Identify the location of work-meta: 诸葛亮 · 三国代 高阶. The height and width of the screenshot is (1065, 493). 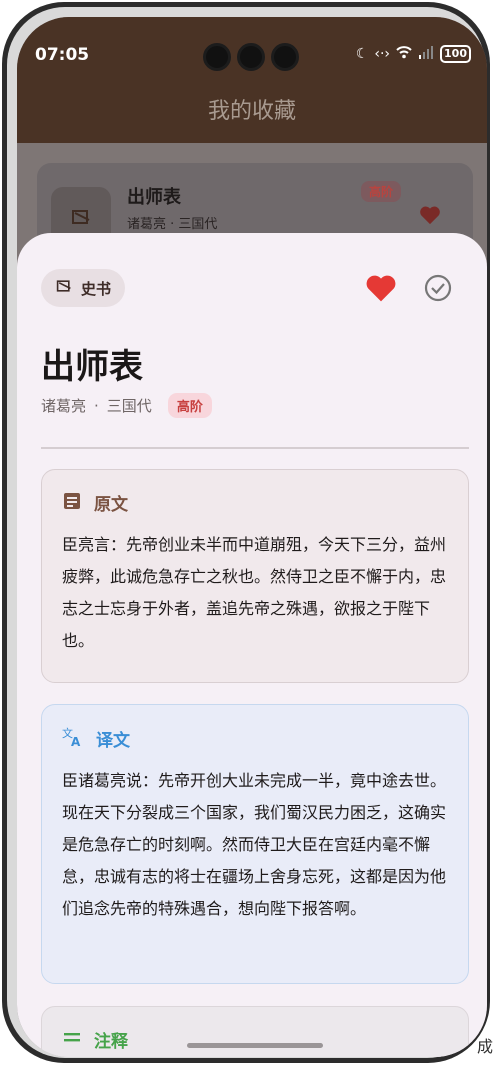
(126, 405).